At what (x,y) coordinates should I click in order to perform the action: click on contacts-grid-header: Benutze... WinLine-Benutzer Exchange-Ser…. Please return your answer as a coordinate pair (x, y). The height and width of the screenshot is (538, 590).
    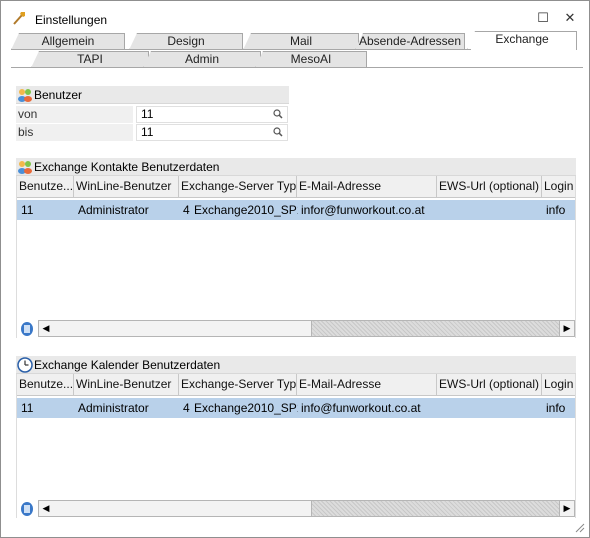
    Looking at the image, I should click on (296, 187).